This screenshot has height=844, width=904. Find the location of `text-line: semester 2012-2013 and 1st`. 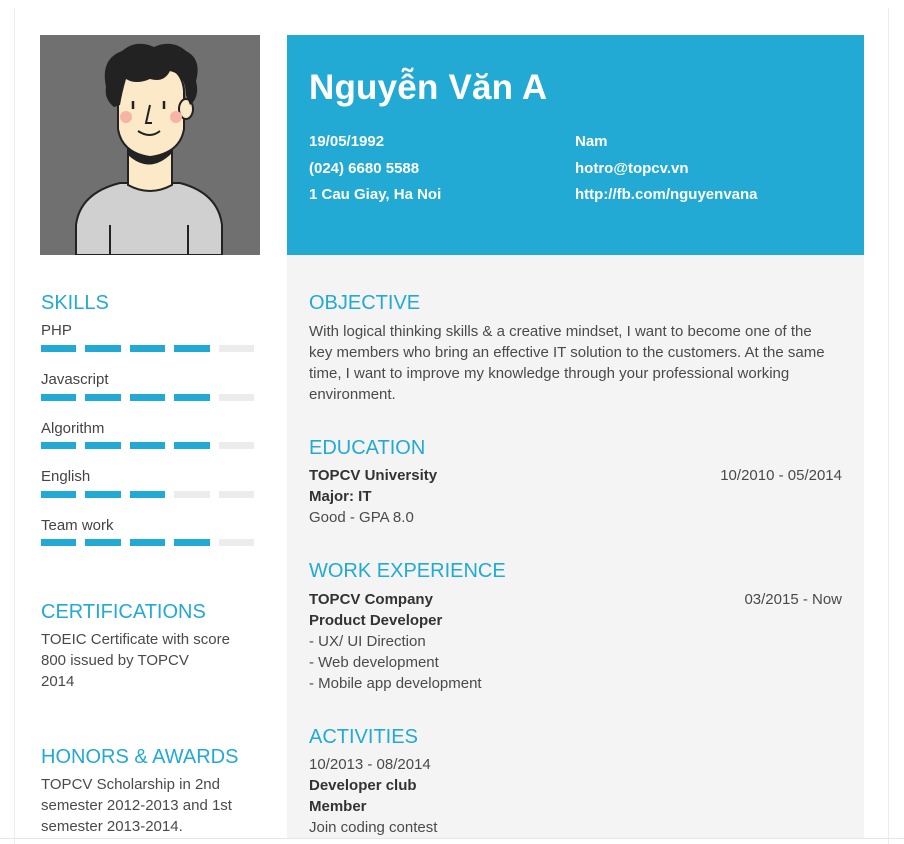

text-line: semester 2012-2013 and 1st is located at coordinates (136, 805).